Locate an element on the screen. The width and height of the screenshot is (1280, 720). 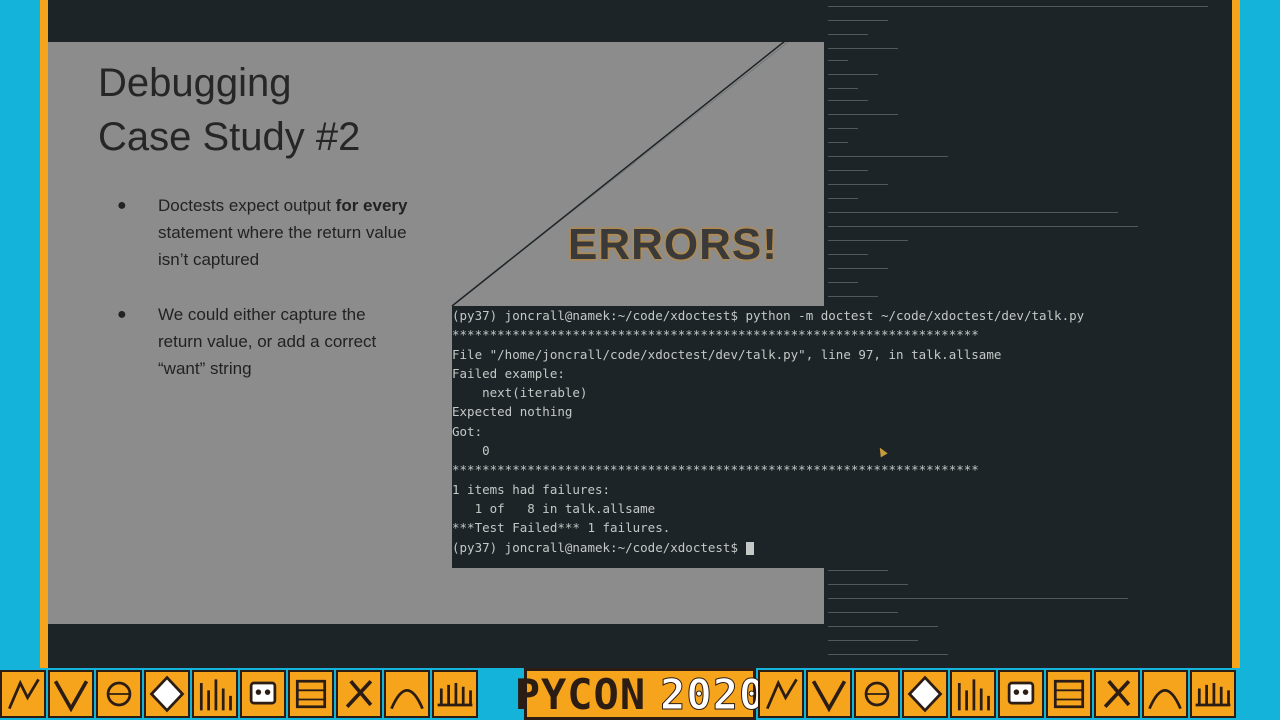
terminal-line: 1 items had failures: is located at coordinates (531, 489).